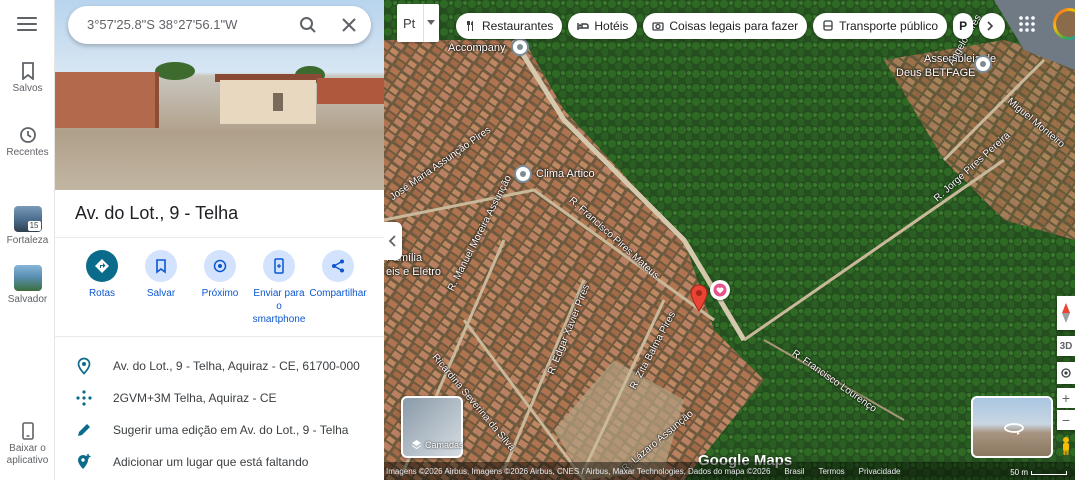 The height and width of the screenshot is (480, 1075). What do you see at coordinates (476, 48) in the screenshot?
I see `place-label: Accompany` at bounding box center [476, 48].